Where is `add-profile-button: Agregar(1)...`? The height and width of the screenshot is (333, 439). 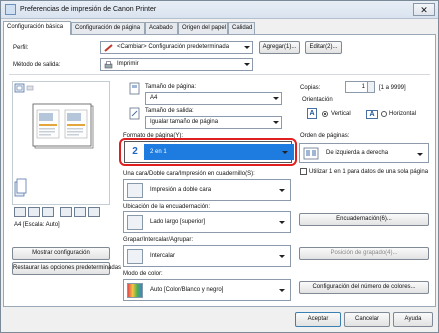
add-profile-button: Agregar(1)... is located at coordinates (279, 47).